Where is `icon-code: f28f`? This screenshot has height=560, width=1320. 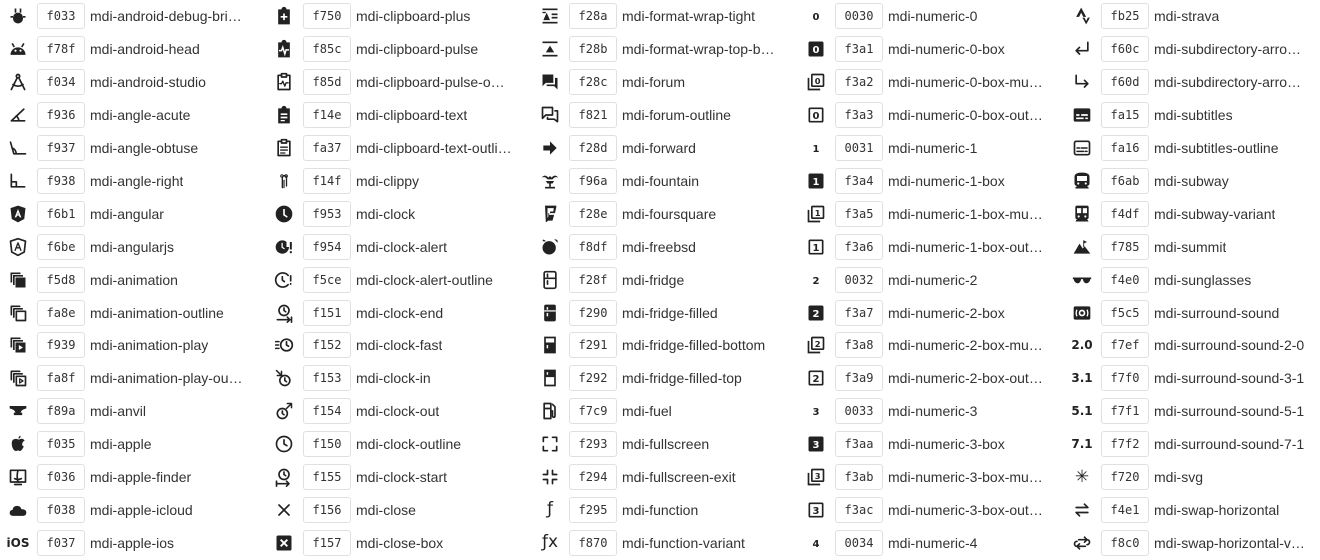 icon-code: f28f is located at coordinates (593, 279).